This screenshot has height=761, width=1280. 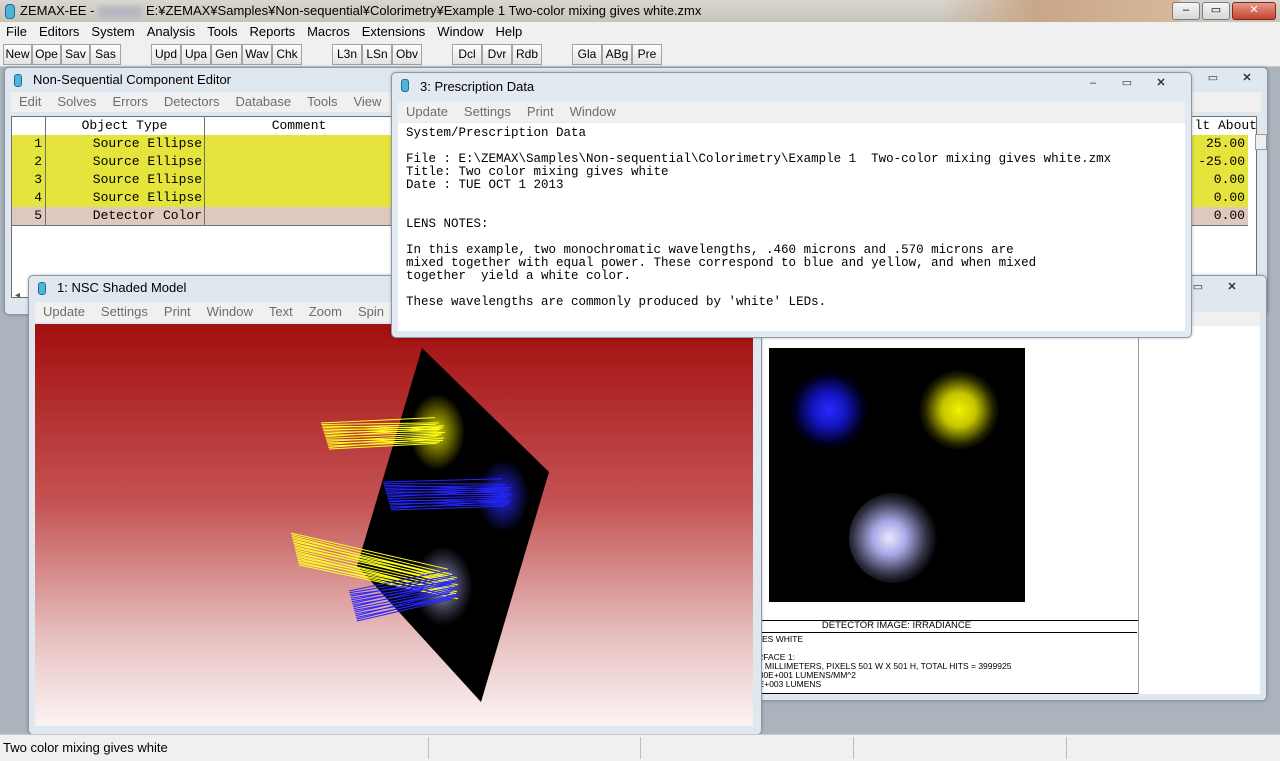 What do you see at coordinates (1213, 78) in the screenshot?
I see `nsc-editor-maximize-button: ▭` at bounding box center [1213, 78].